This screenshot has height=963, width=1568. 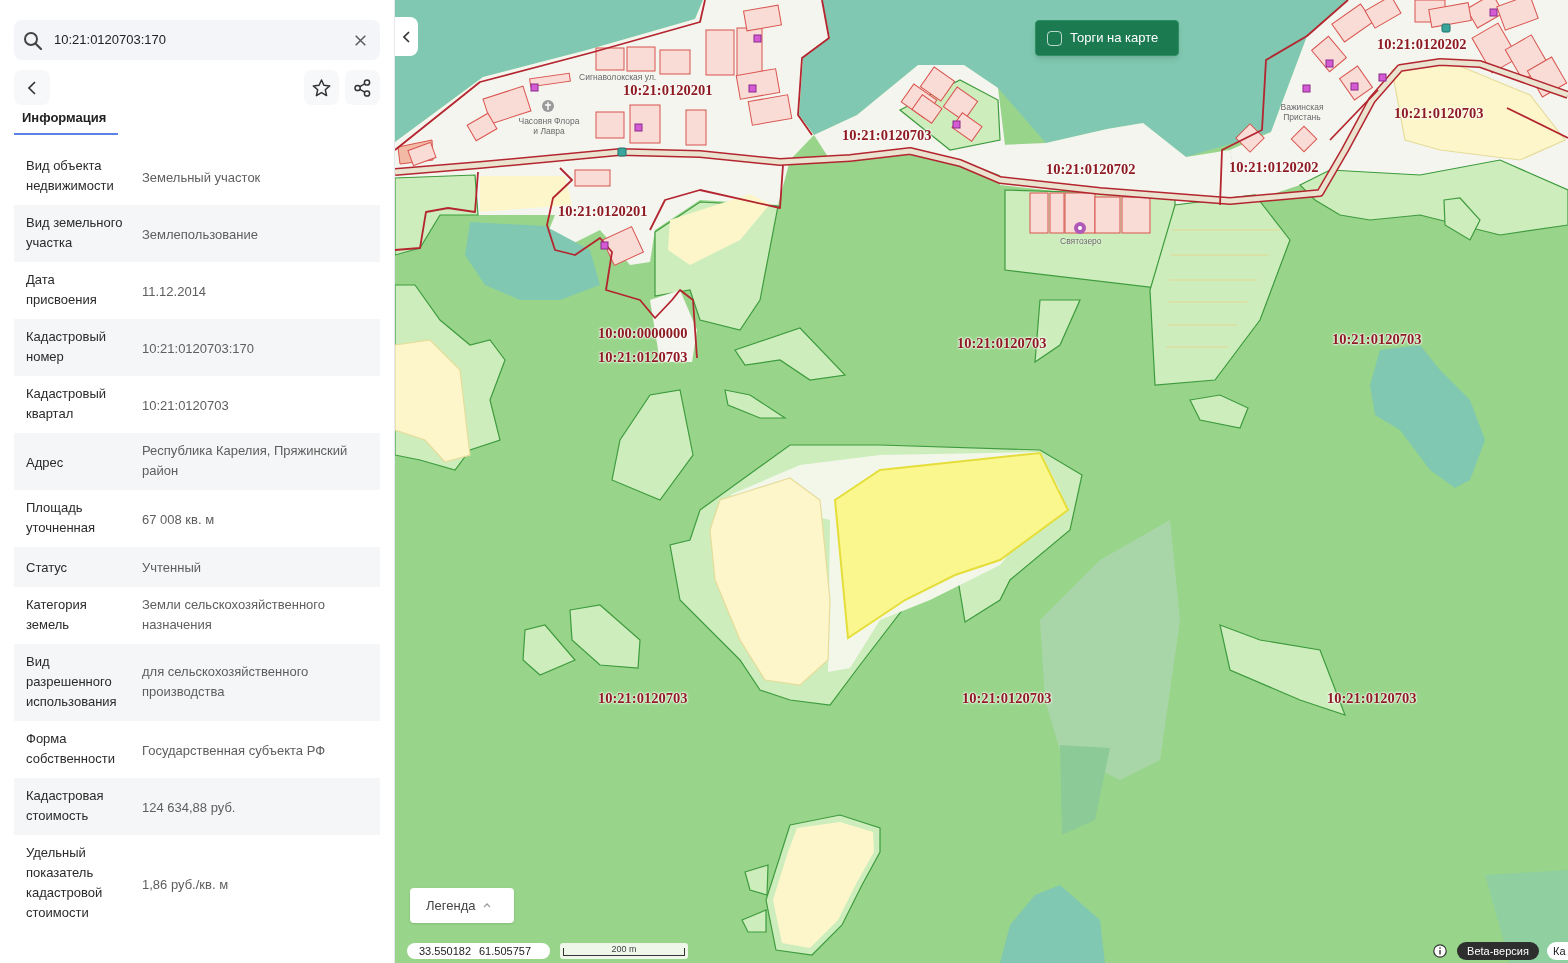 What do you see at coordinates (189, 807) in the screenshot?
I see `property-value: 124 634,88 руб.` at bounding box center [189, 807].